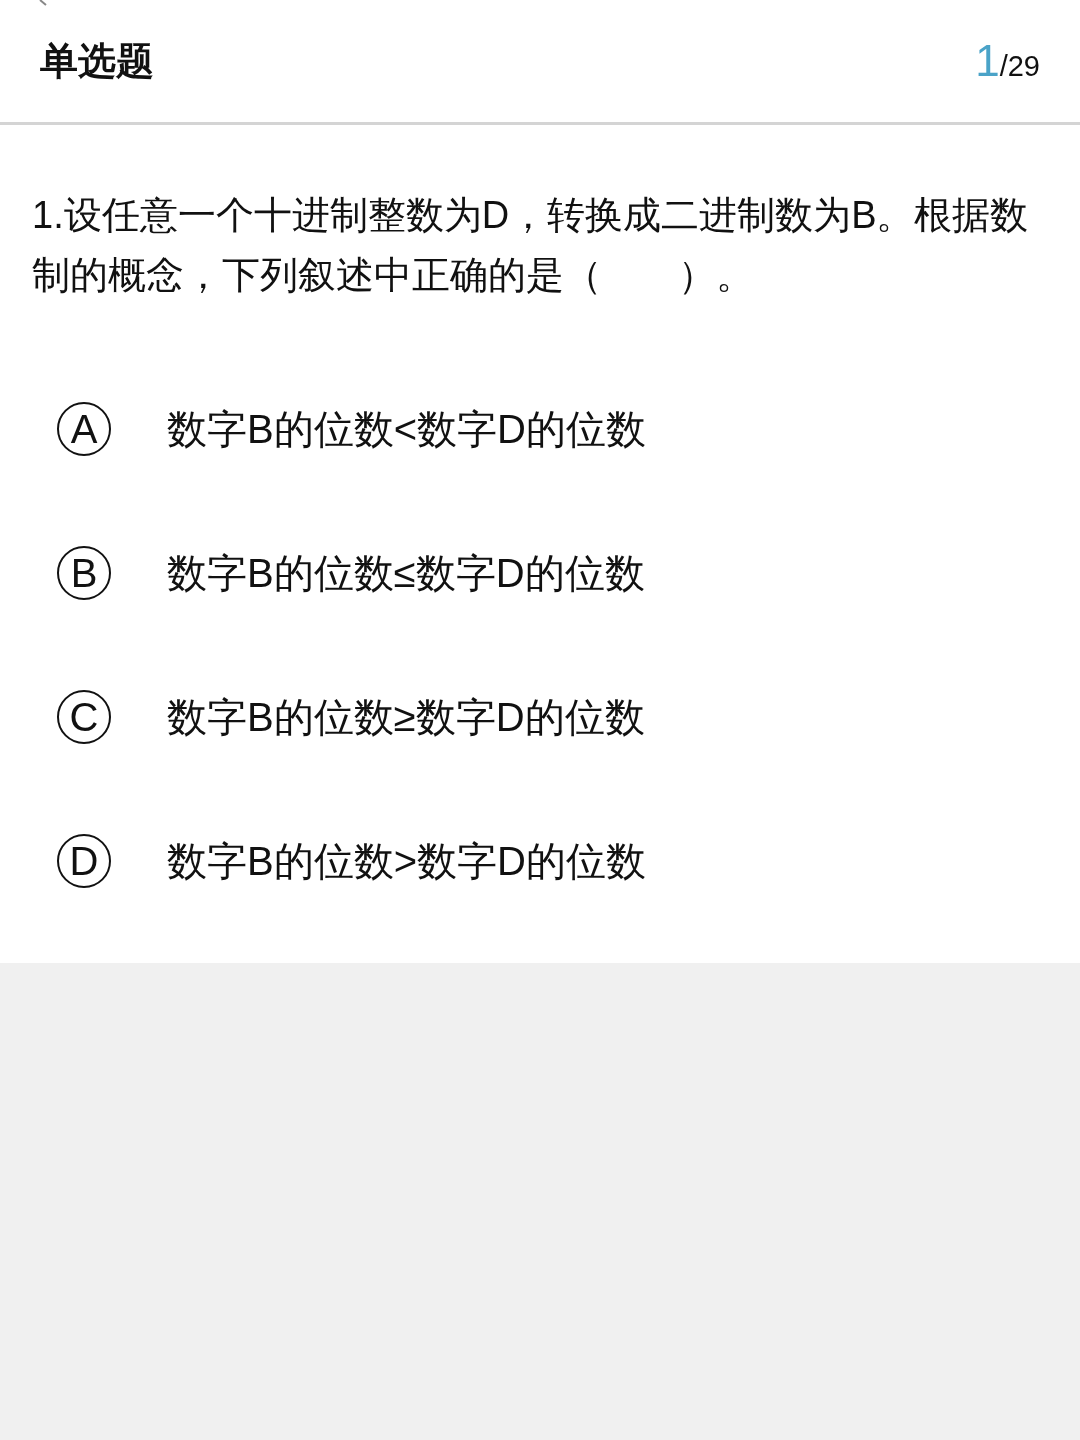 This screenshot has width=1080, height=1440. What do you see at coordinates (84, 861) in the screenshot?
I see `option-letter-circle: D` at bounding box center [84, 861].